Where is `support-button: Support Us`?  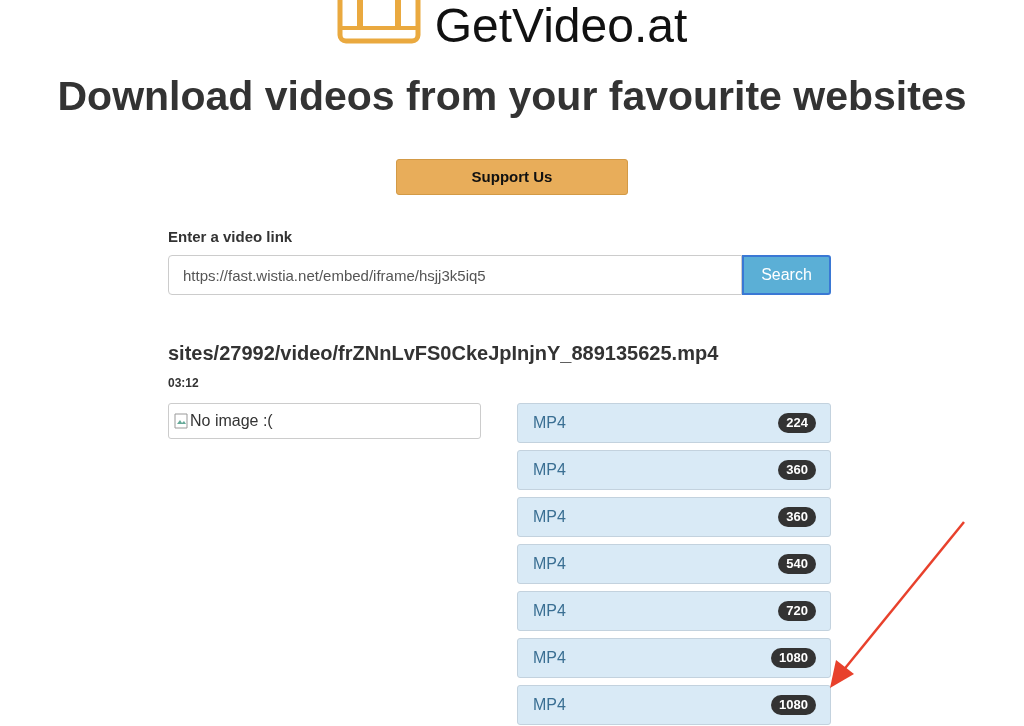
support-button: Support Us is located at coordinates (512, 177).